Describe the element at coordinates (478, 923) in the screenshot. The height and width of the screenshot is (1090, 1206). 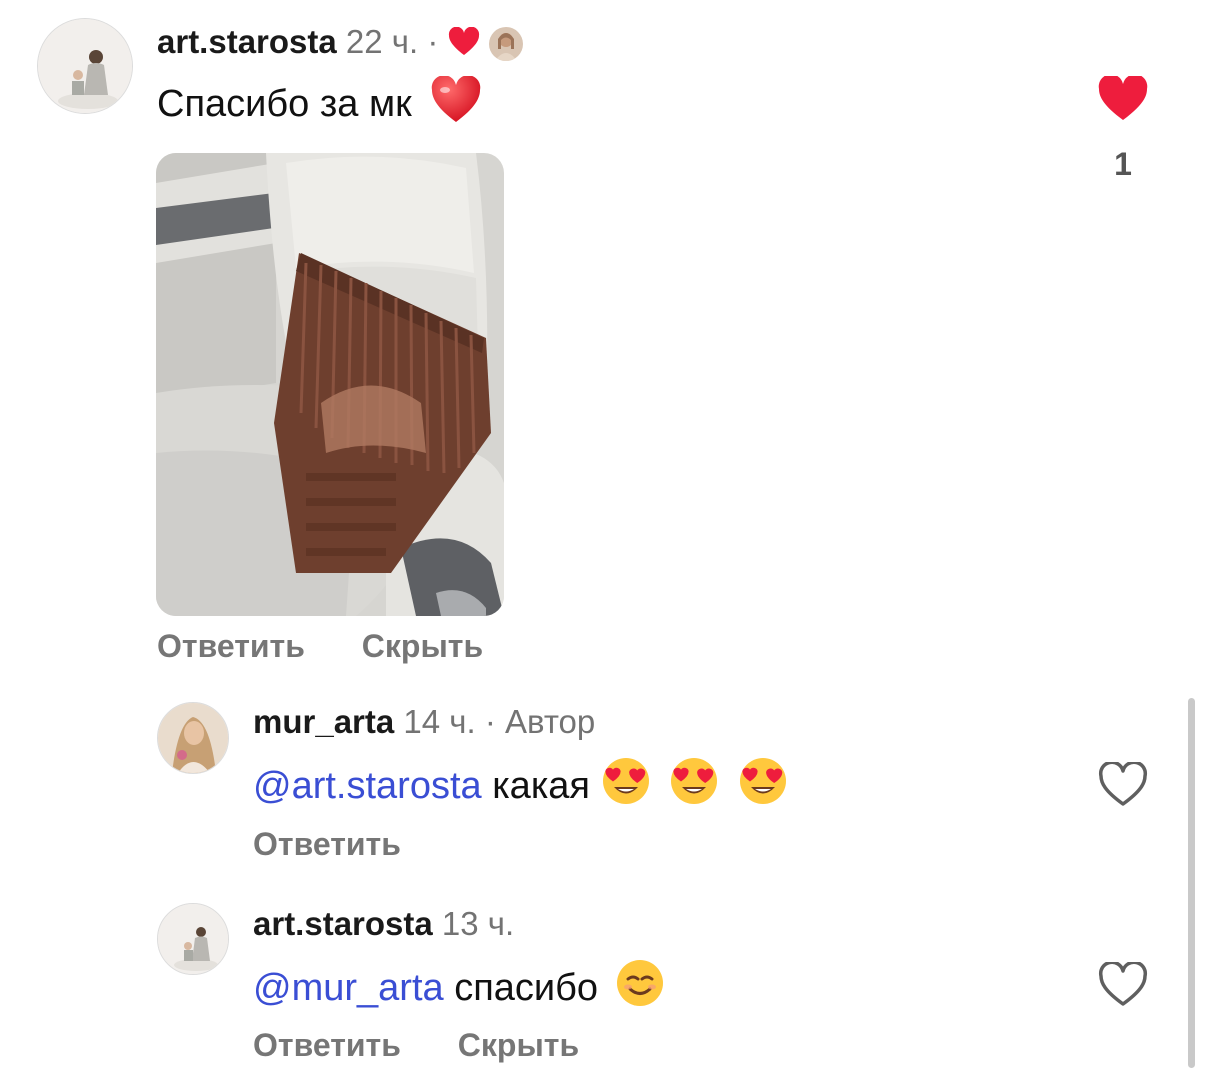
I see `timestamp: 13 ч.` at that location.